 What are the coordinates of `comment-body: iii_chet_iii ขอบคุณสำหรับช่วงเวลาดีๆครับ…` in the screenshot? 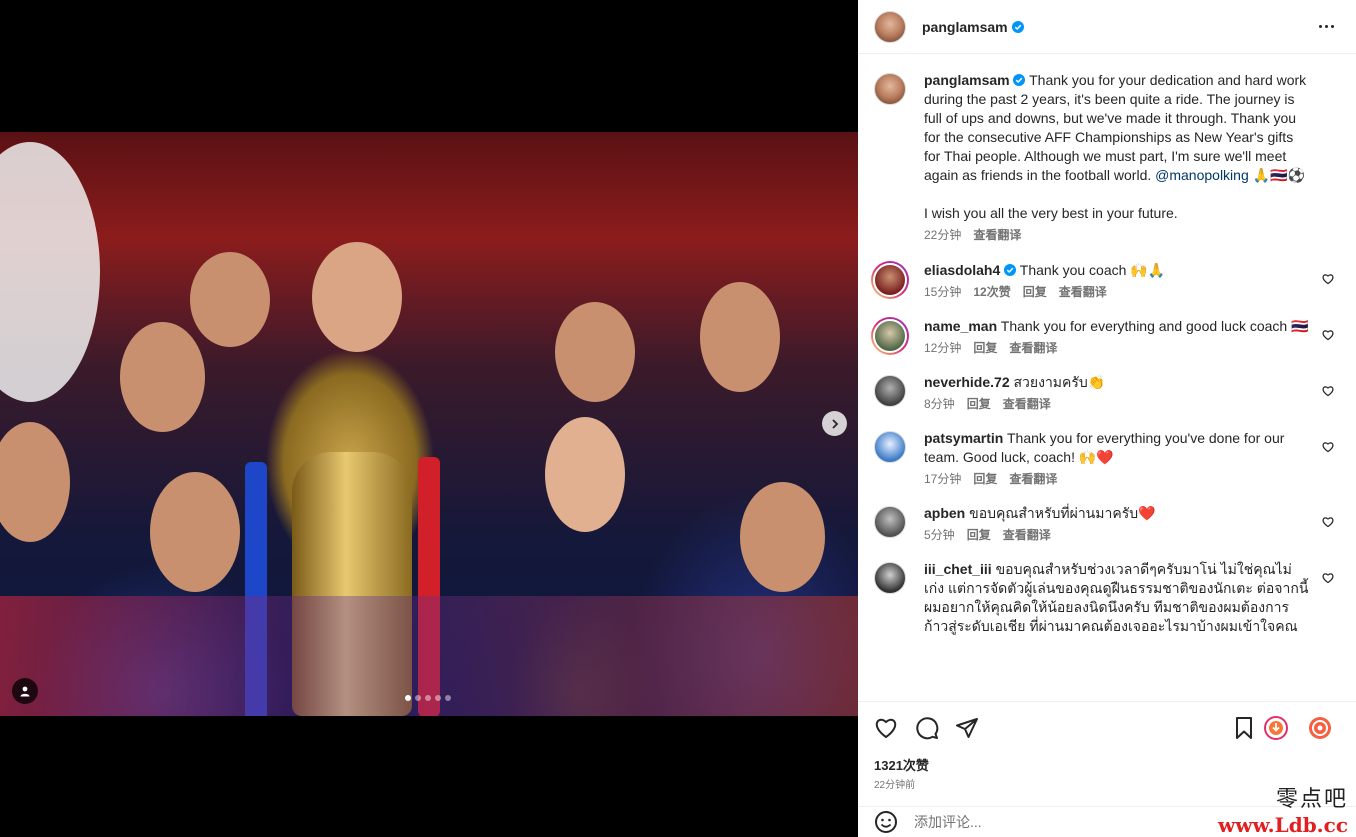 It's located at (1117, 598).